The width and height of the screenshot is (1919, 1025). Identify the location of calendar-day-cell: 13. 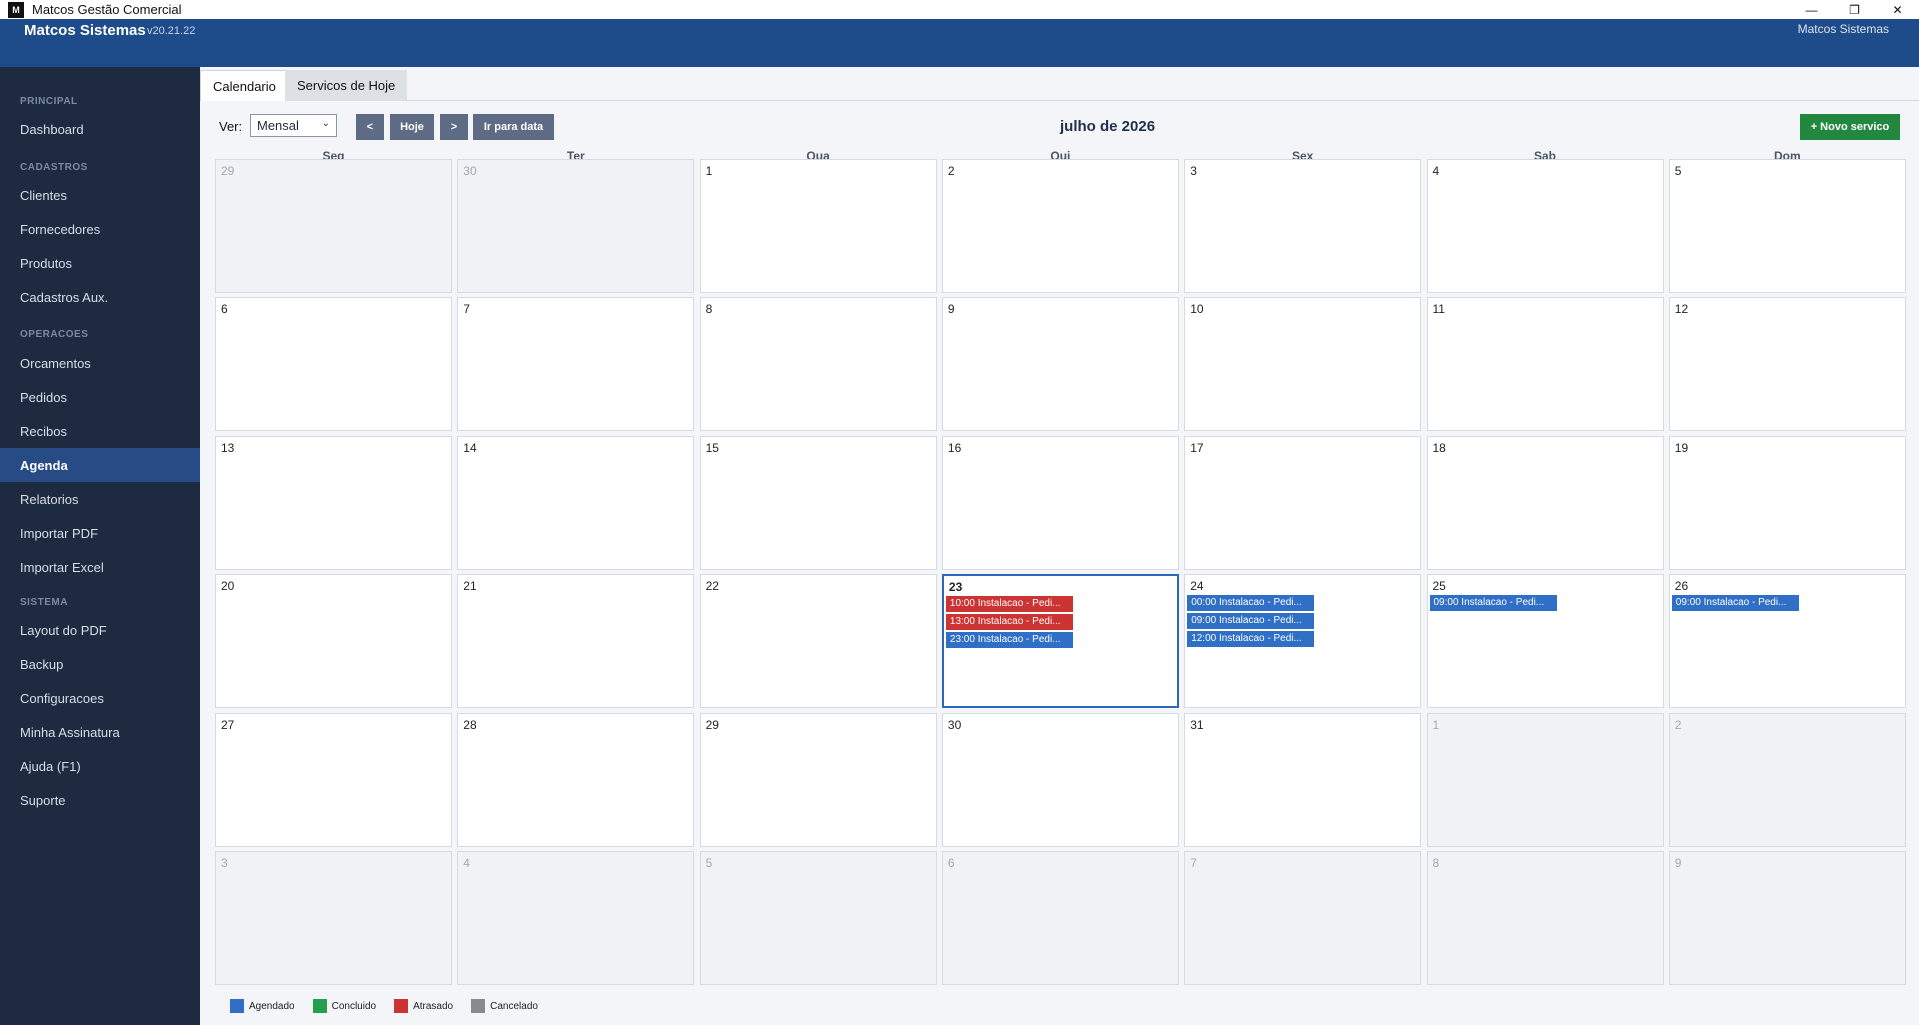
(333, 502).